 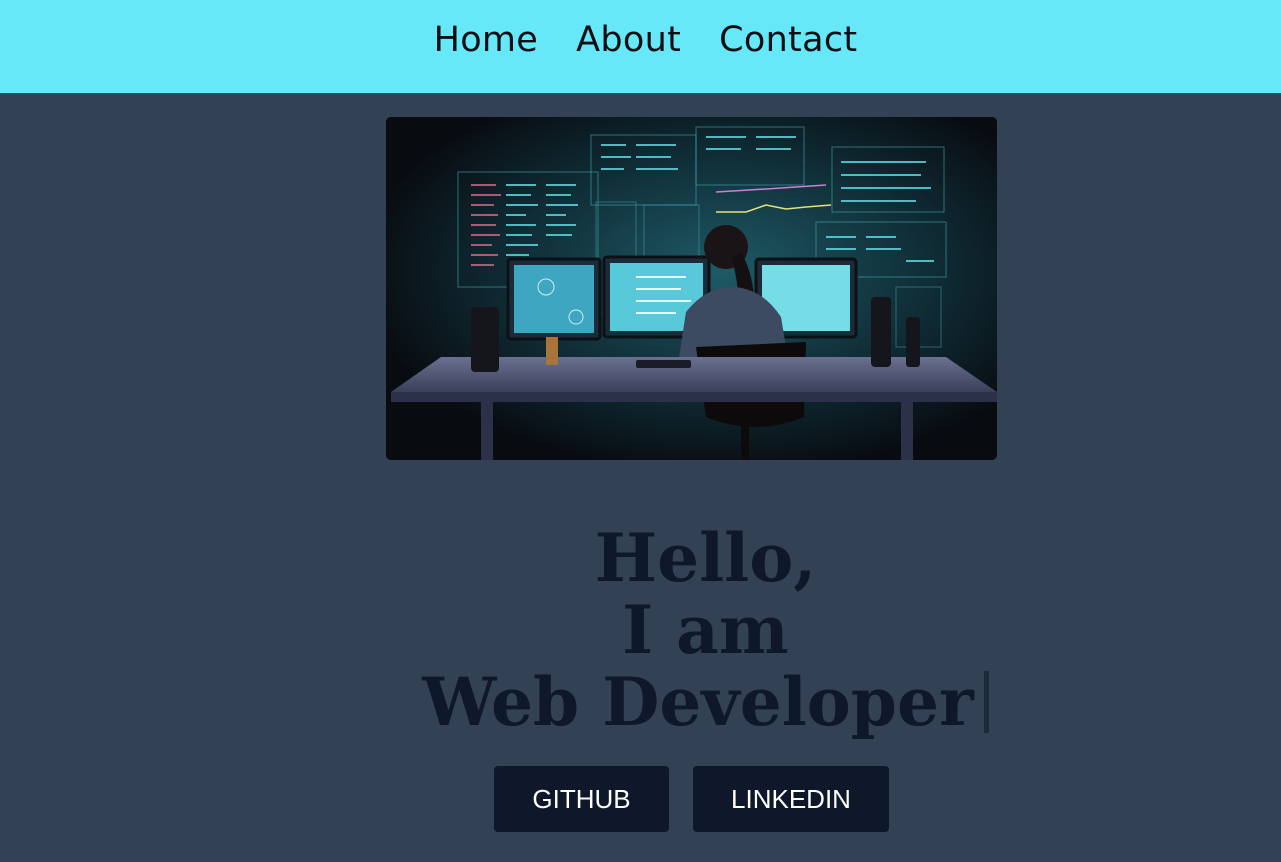 What do you see at coordinates (986, 702) in the screenshot?
I see `typing-caret` at bounding box center [986, 702].